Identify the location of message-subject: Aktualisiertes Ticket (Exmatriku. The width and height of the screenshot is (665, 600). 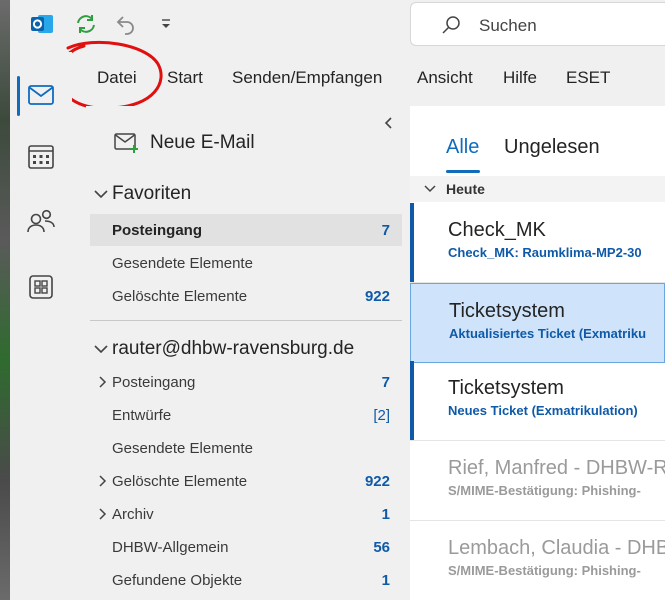
(548, 333).